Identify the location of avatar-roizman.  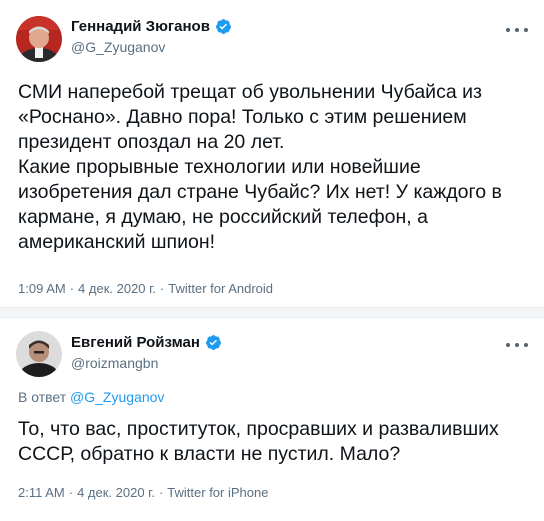
(39, 354).